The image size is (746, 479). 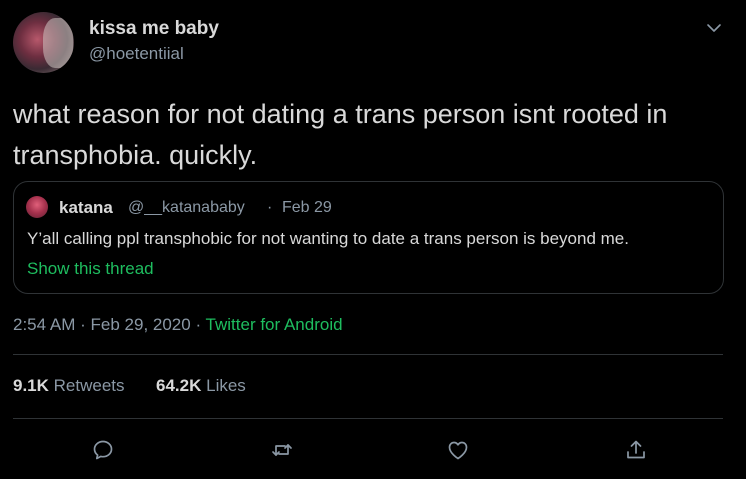 What do you see at coordinates (86, 207) in the screenshot?
I see `quoted-author-name: katana` at bounding box center [86, 207].